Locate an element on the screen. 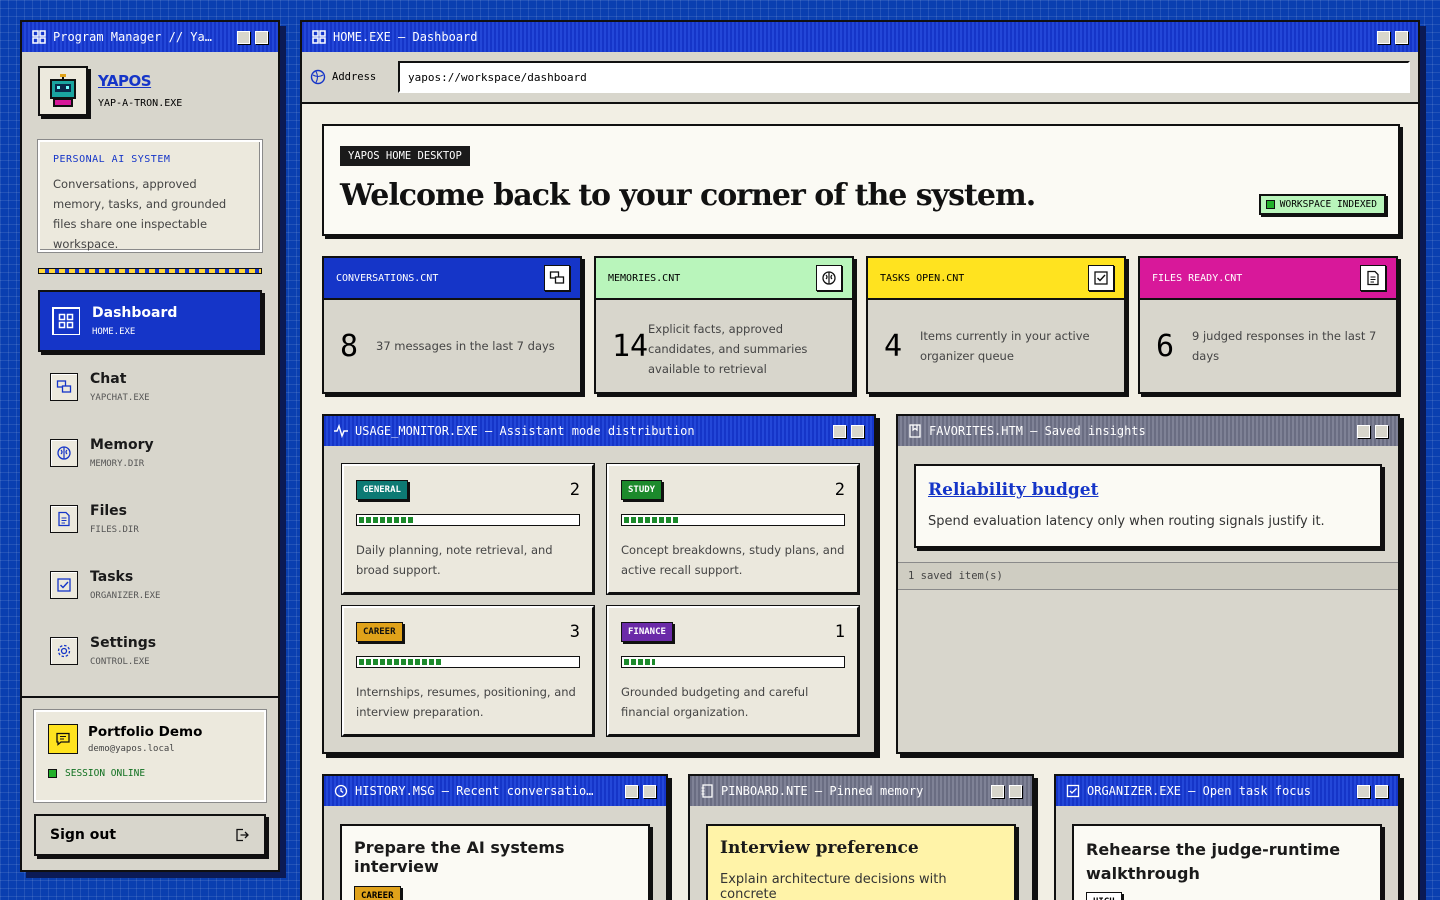 Image resolution: width=1440 pixels, height=900 pixels. pinned-memory-title: Interview preference is located at coordinates (819, 848).